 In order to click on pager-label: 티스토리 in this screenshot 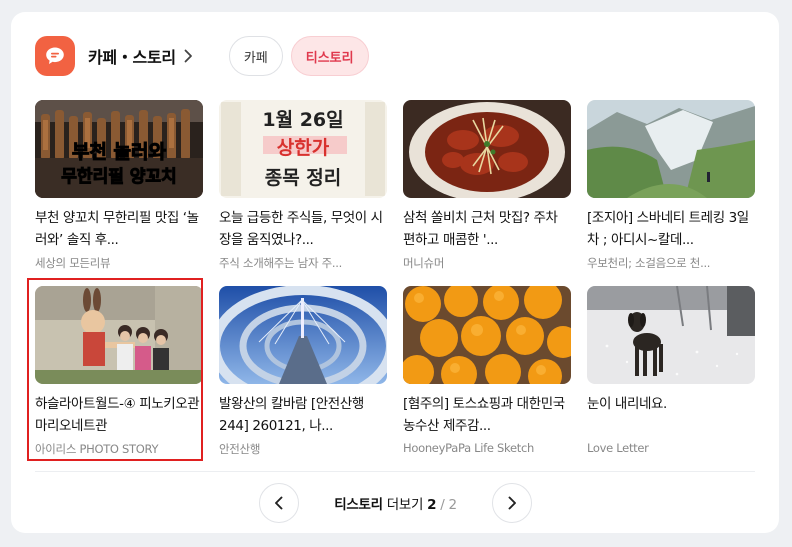, I will do `click(358, 505)`.